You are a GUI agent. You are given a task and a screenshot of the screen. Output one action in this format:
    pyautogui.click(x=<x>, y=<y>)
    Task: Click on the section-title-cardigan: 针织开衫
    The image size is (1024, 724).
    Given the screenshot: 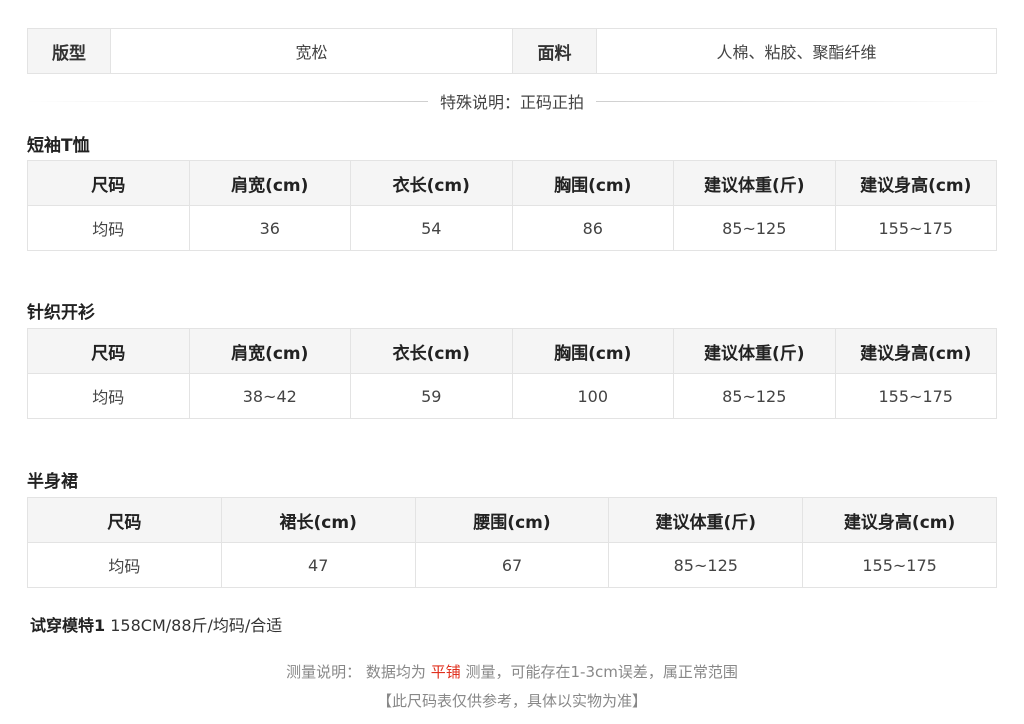 What is the action you would take?
    pyautogui.click(x=61, y=313)
    